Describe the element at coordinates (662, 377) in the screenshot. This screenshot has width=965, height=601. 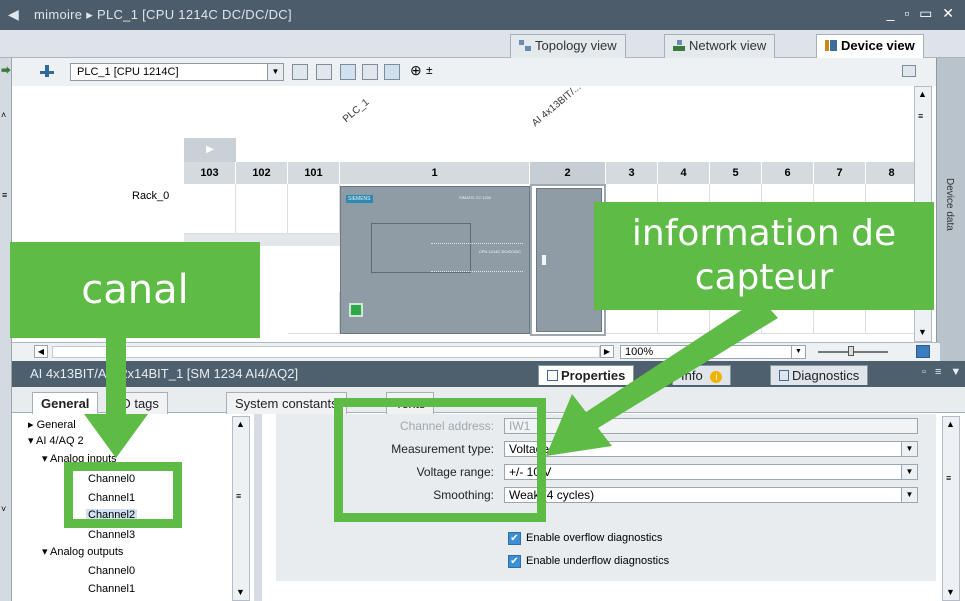
I see `arrow-capteur` at that location.